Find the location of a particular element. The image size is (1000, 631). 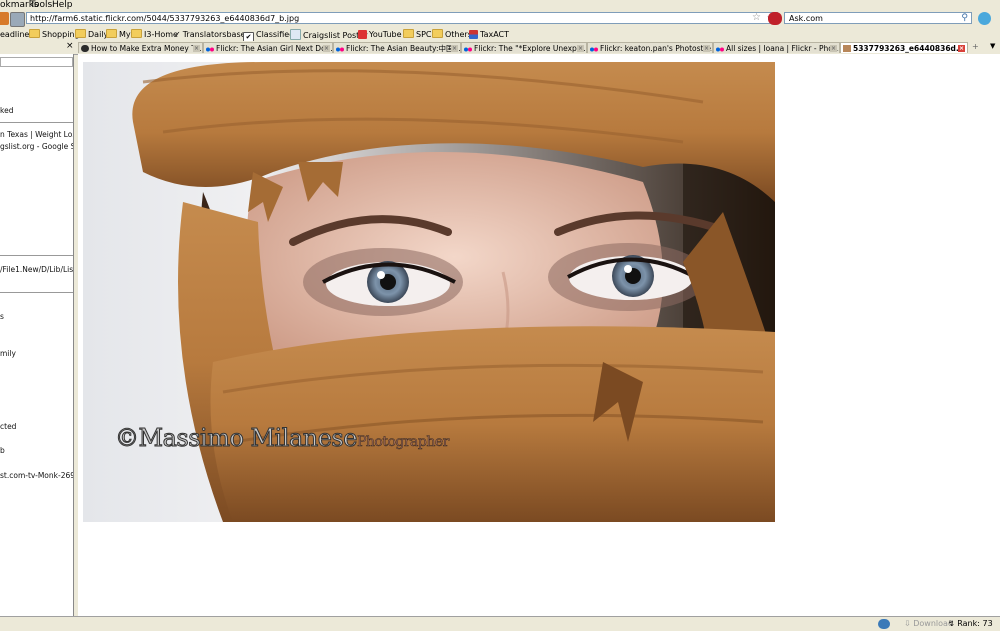

sidebar-item: b is located at coordinates (2, 450).